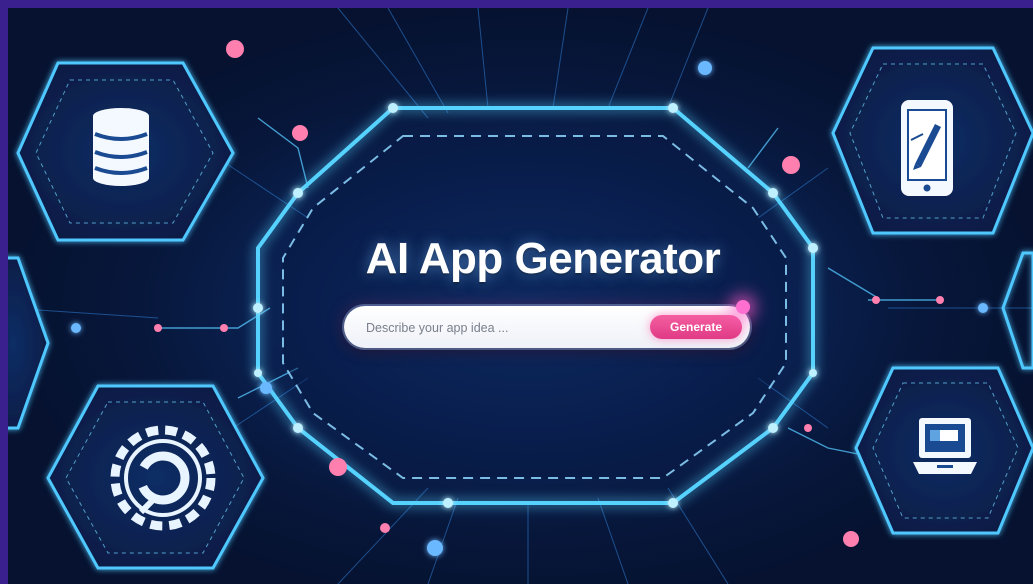 Image resolution: width=1033 pixels, height=584 pixels. Describe the element at coordinates (543, 258) in the screenshot. I see `page-title: AI App Generator` at that location.